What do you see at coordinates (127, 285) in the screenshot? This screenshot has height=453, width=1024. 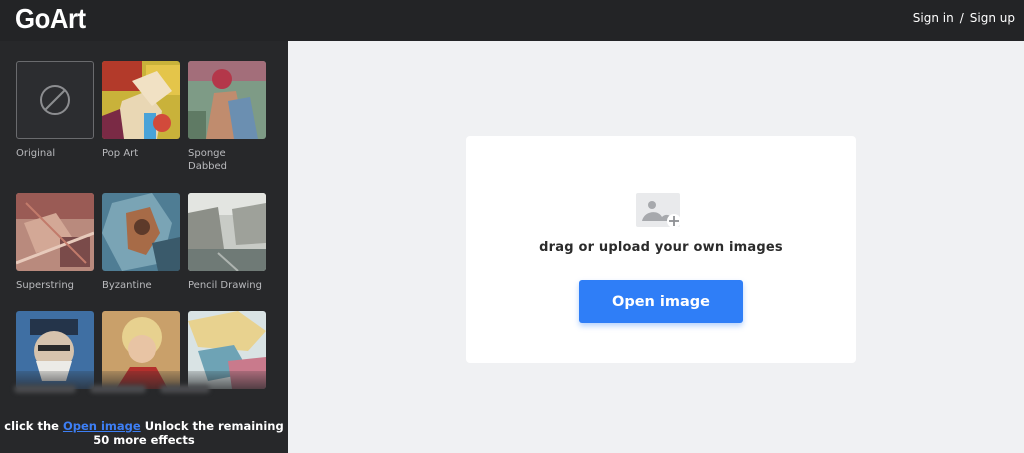 I see `effect-label: Byzantine` at bounding box center [127, 285].